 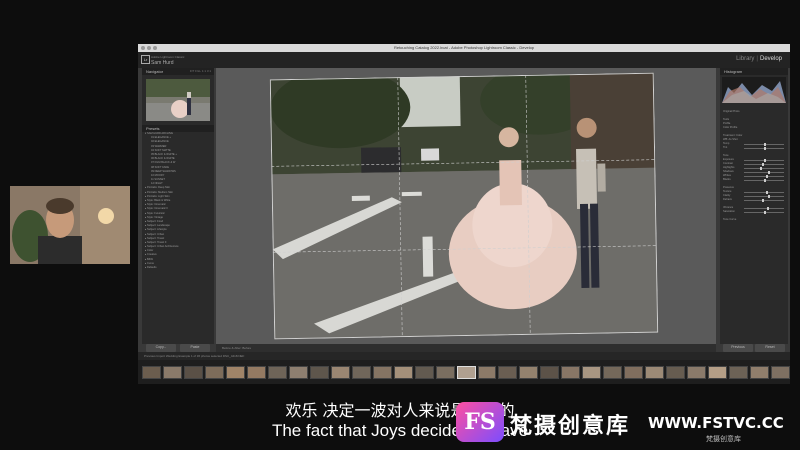 What do you see at coordinates (726, 155) in the screenshot?
I see `panel-row-label: Tone` at bounding box center [726, 155].